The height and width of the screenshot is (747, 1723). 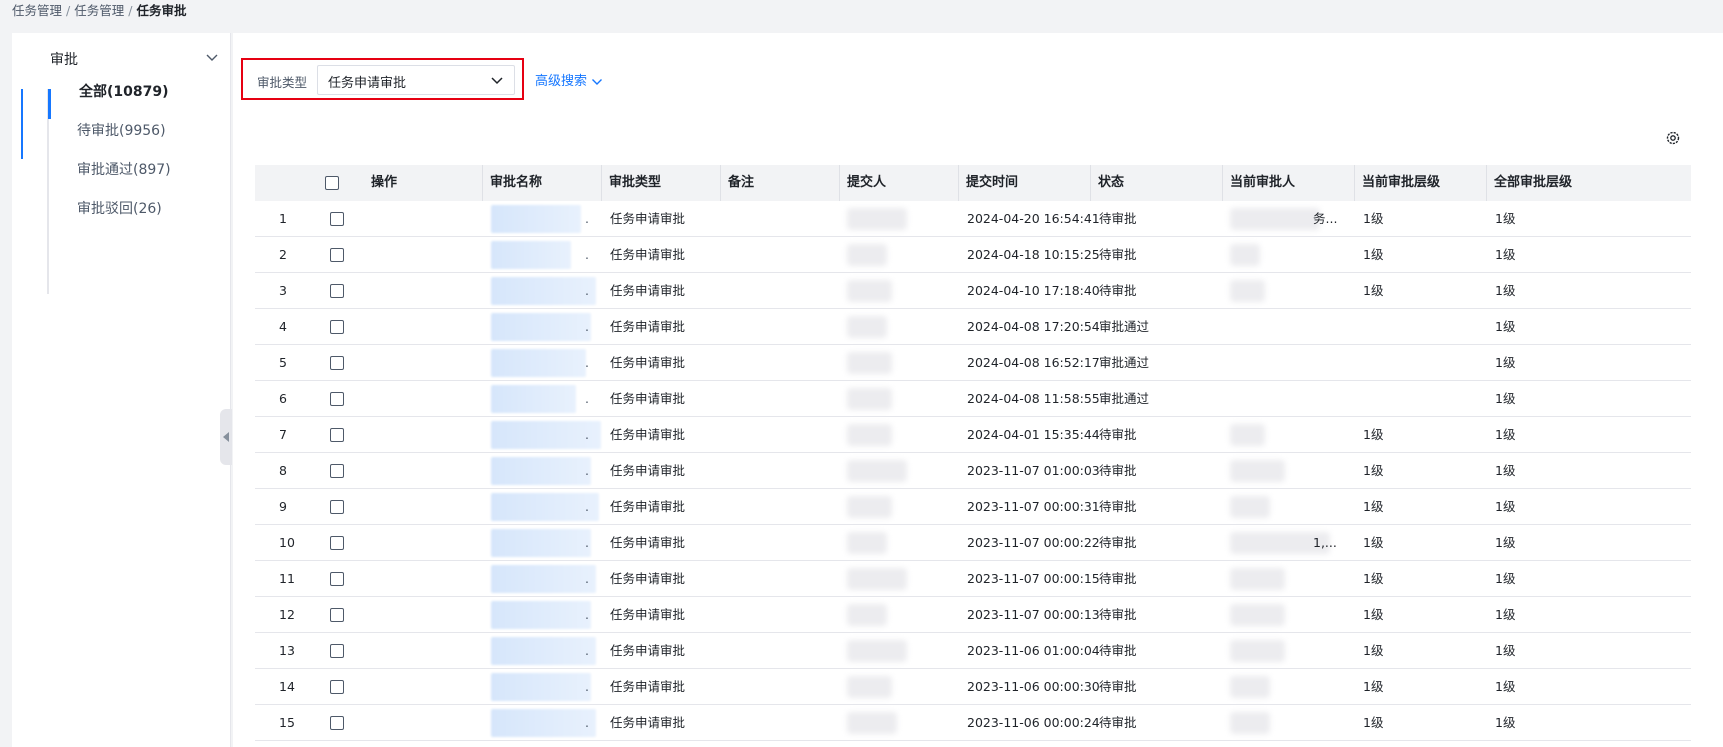 I want to click on table-row: 2. 任务申请审批 2024-04-18 10:15:25 待审批 1级 1级, so click(x=973, y=255).